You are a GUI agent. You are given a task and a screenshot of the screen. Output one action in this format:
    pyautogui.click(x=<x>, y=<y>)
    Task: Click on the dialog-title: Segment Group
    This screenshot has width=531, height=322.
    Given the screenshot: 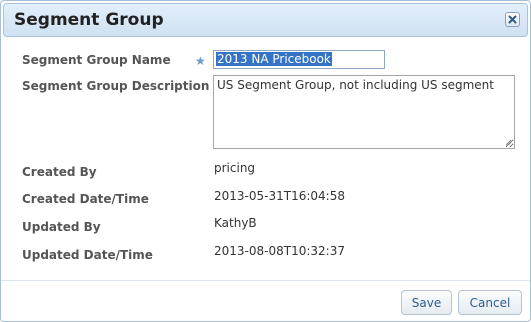 What is the action you would take?
    pyautogui.click(x=89, y=20)
    